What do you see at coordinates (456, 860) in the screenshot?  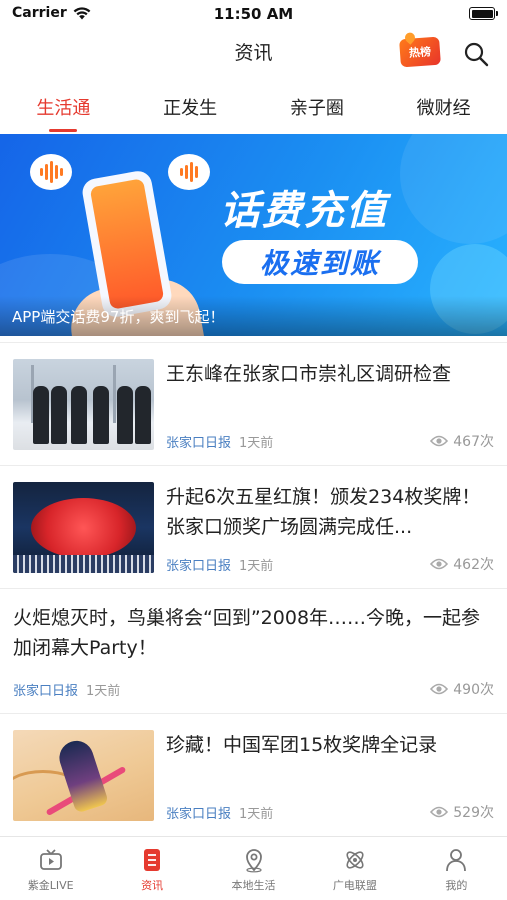 I see `user-icon` at bounding box center [456, 860].